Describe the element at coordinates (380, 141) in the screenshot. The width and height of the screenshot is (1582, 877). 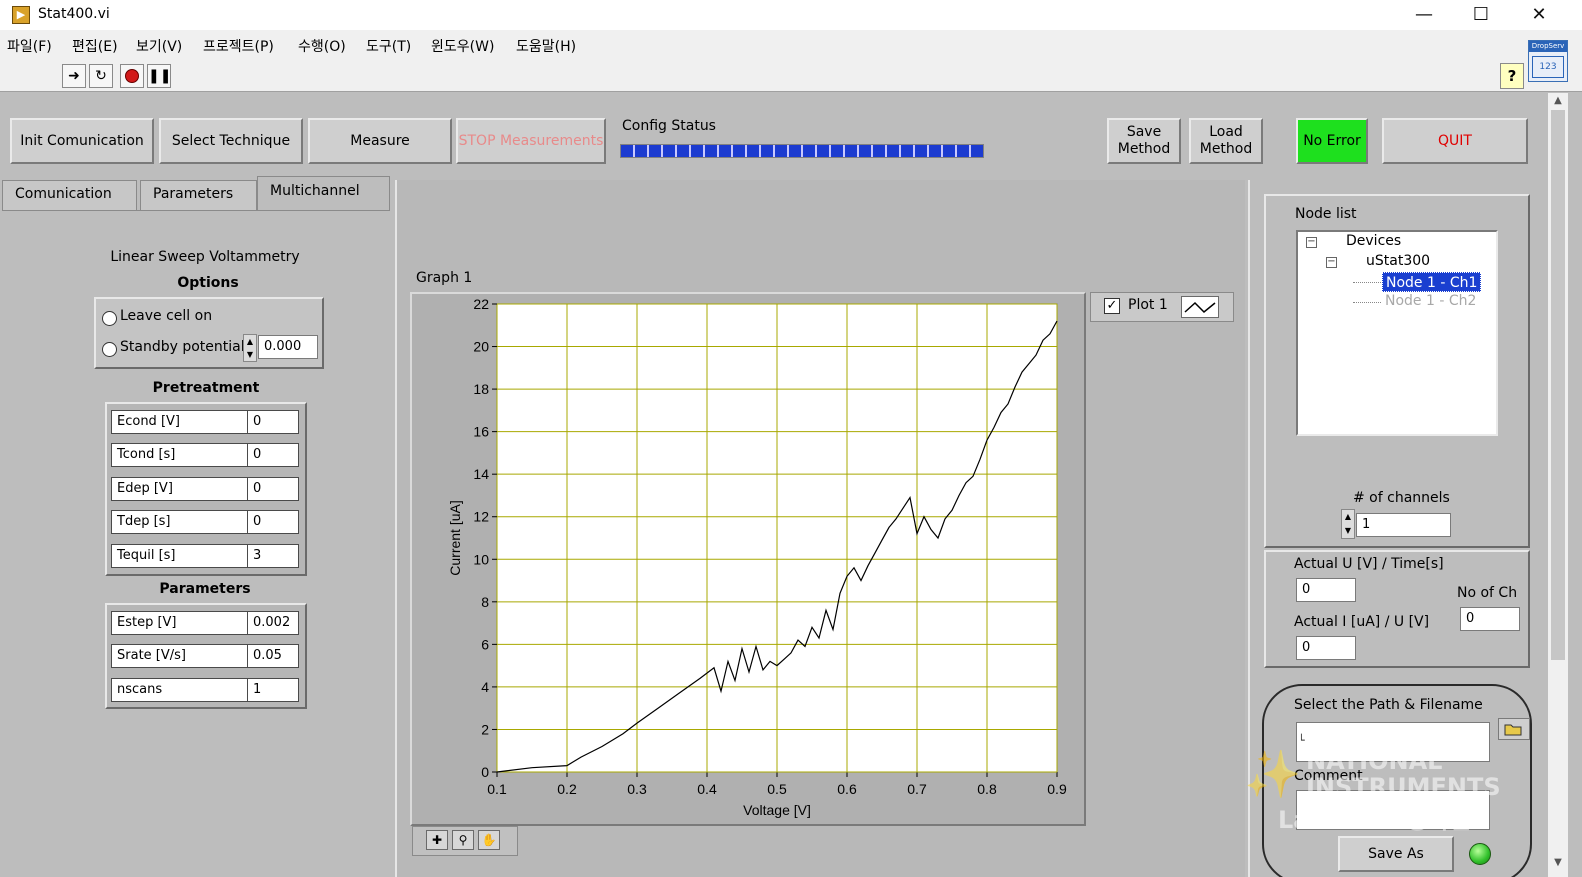
I see `measure-button: Measure` at that location.